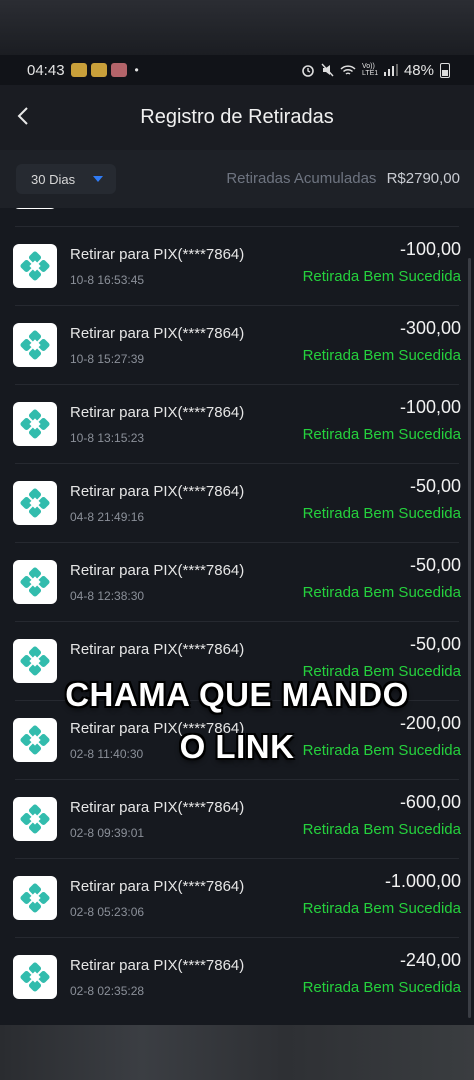 The height and width of the screenshot is (1080, 474). I want to click on period-dropdown: 30 Dias, so click(66, 179).